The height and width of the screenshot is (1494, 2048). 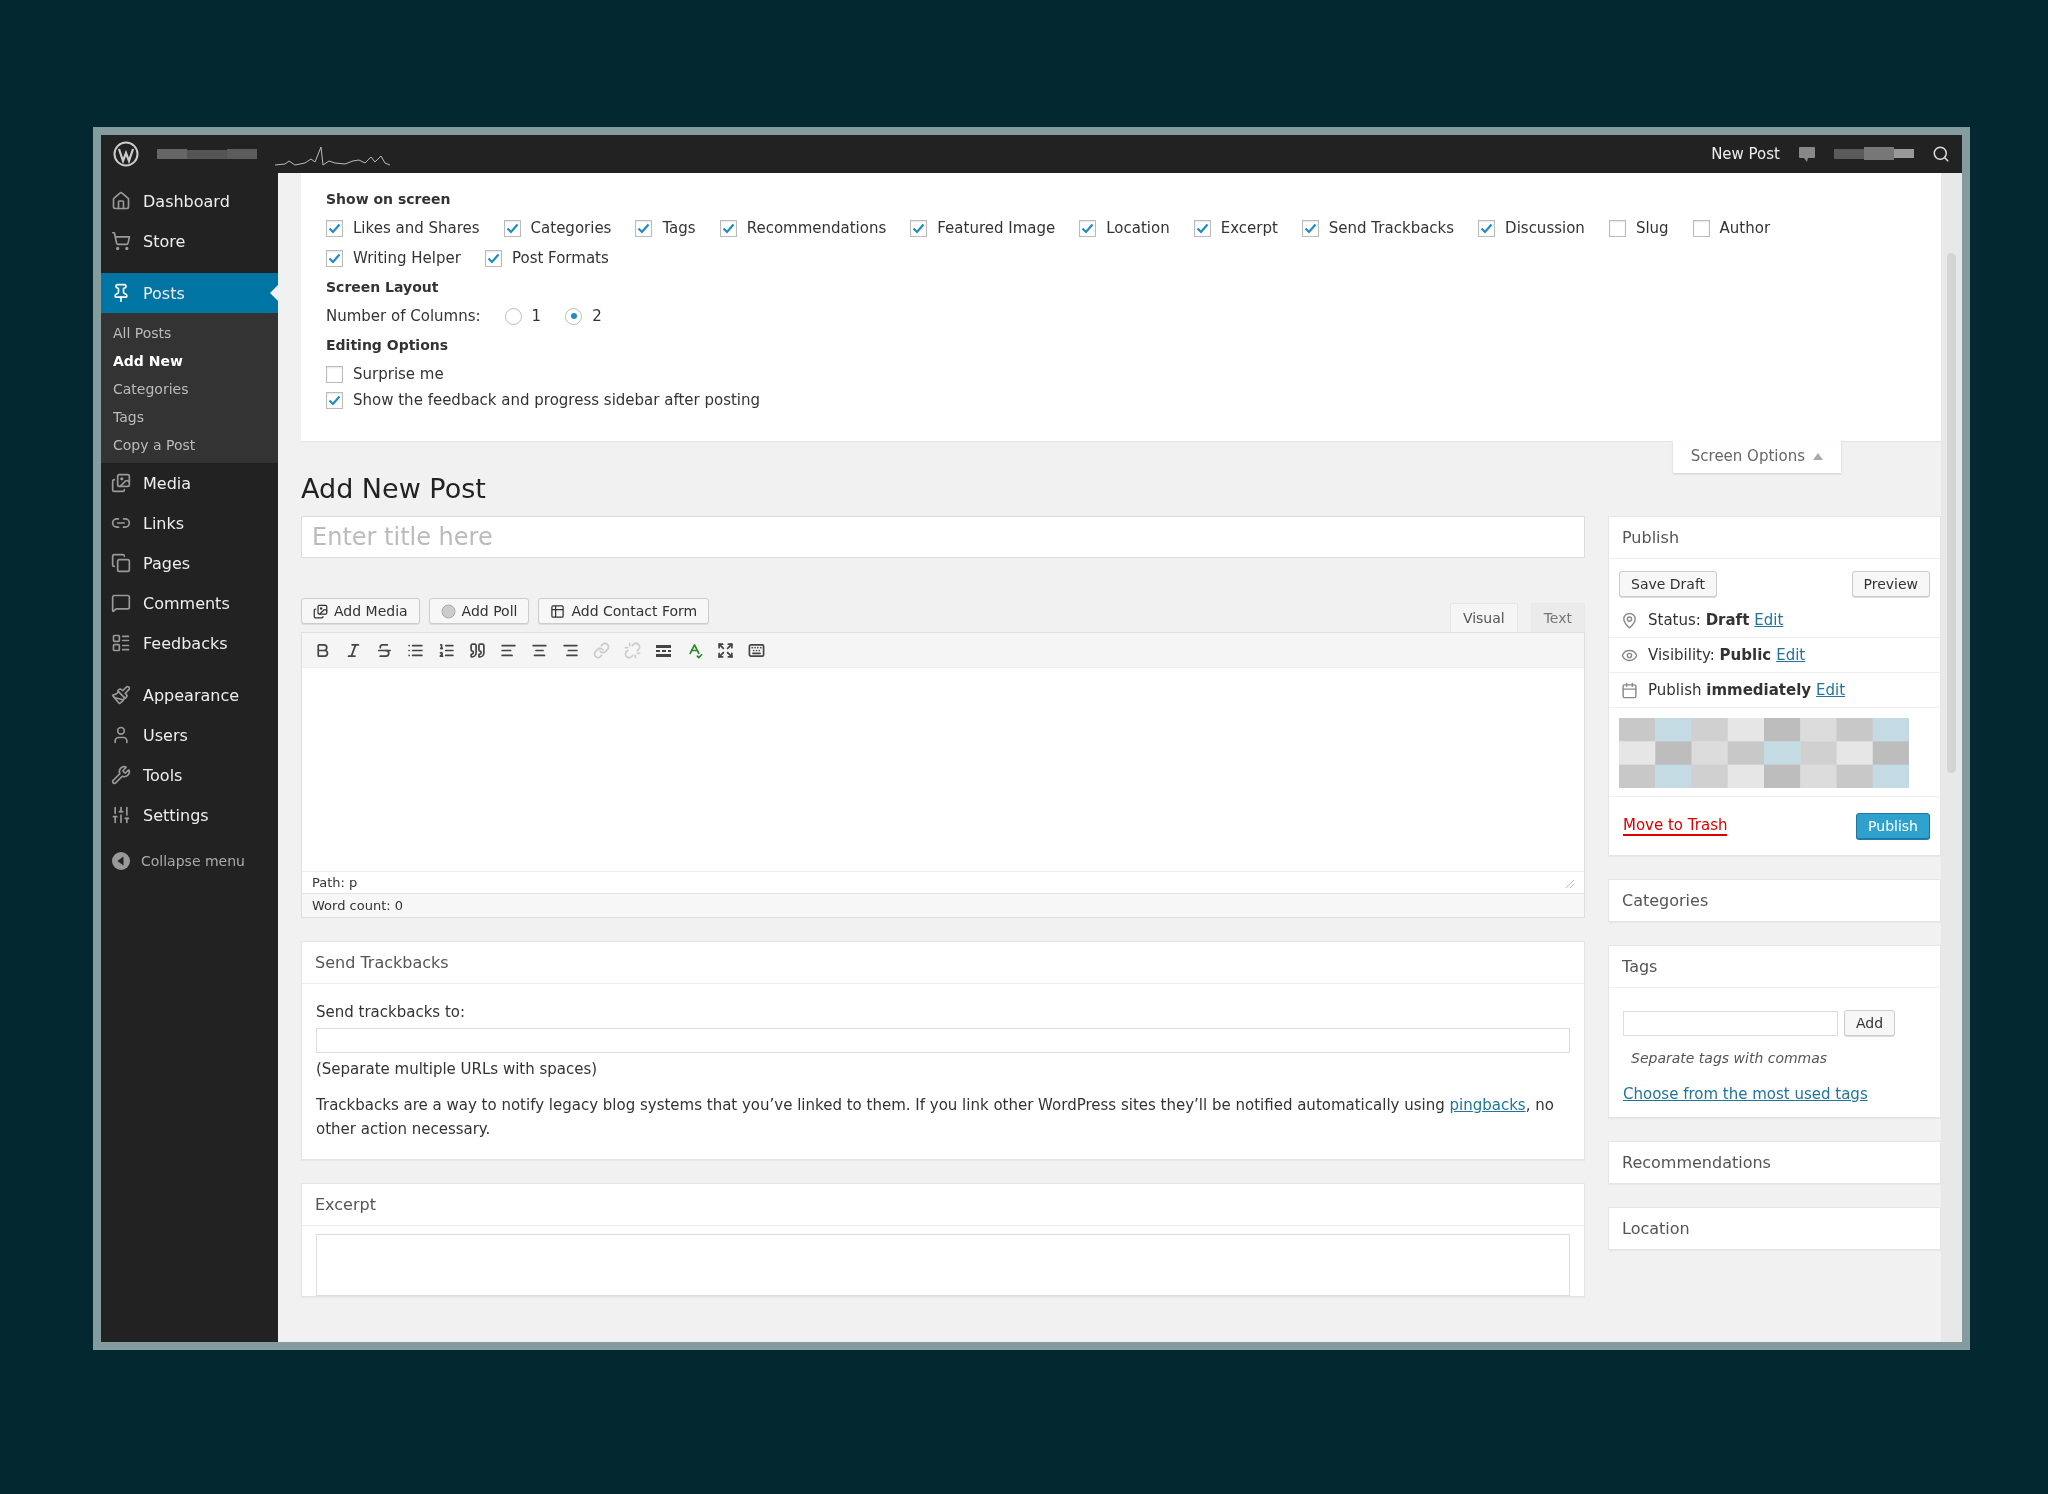 I want to click on checkbox-label: Send Trackbacks, so click(x=1391, y=228).